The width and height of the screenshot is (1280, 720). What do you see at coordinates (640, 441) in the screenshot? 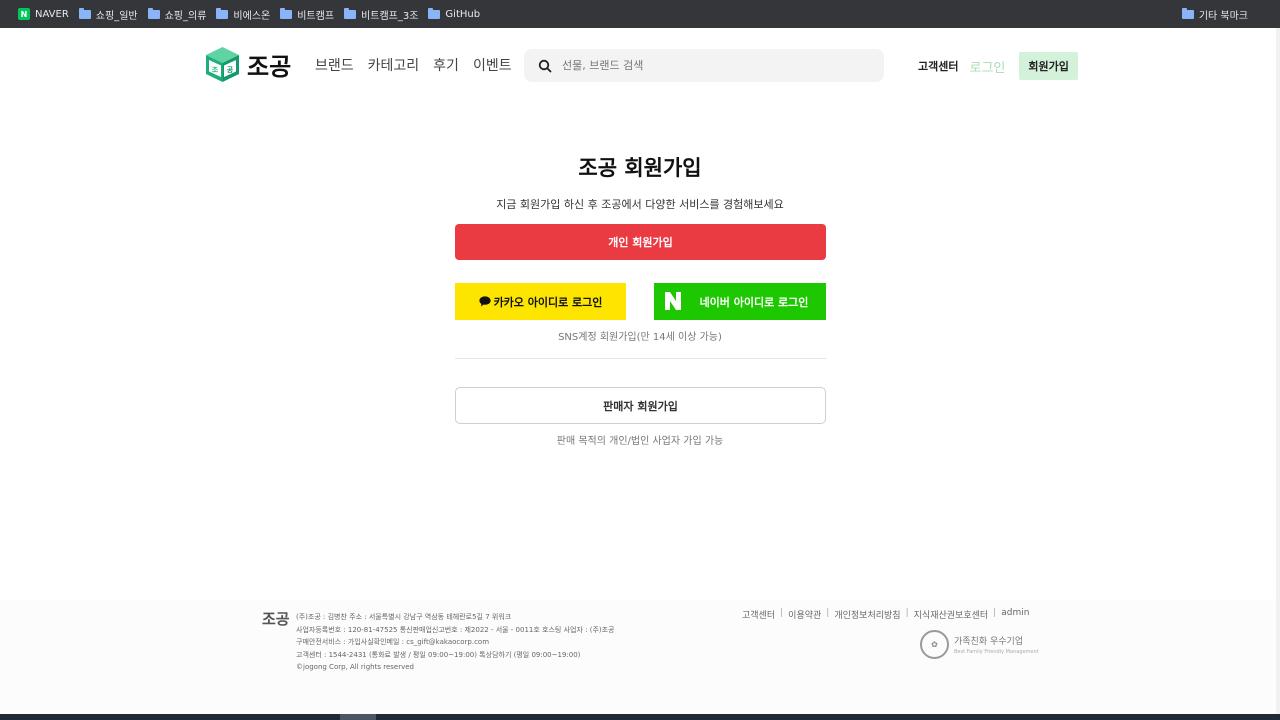
I see `seller-note: 판매 목적의 개인/법인 사업자 가입 가능` at bounding box center [640, 441].